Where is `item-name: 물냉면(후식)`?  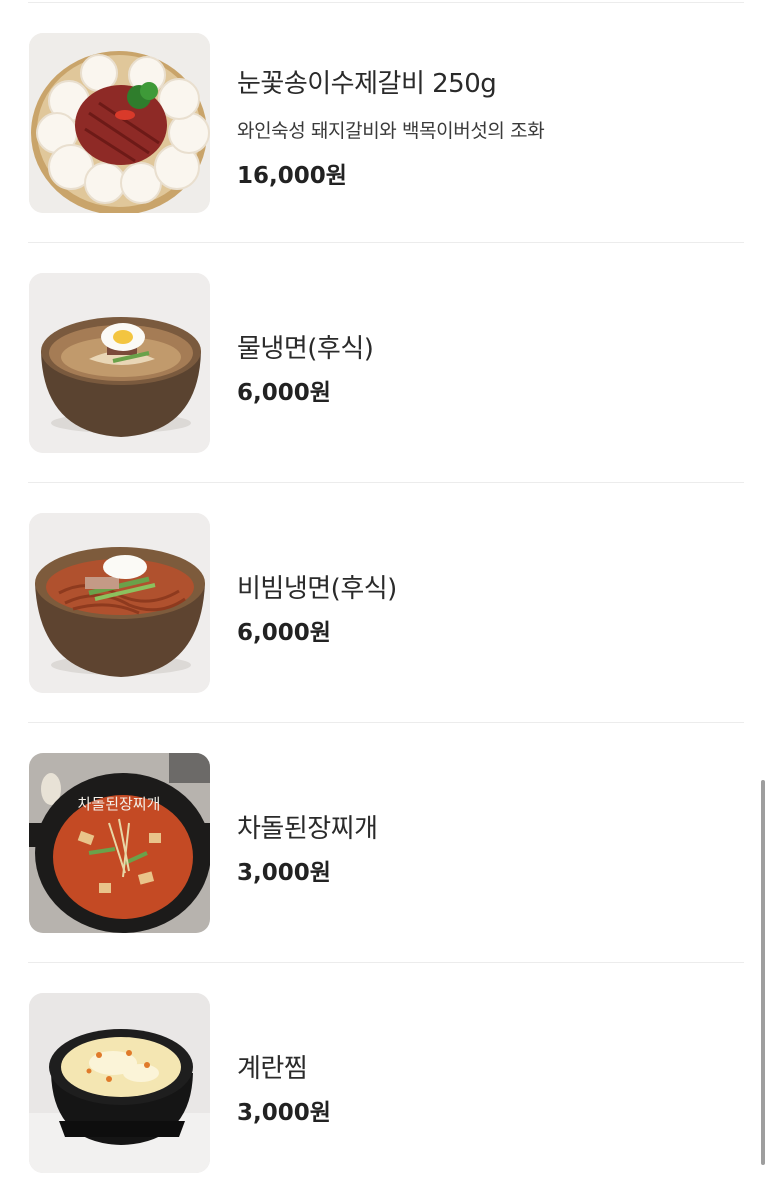 item-name: 물냉면(후식) is located at coordinates (305, 349).